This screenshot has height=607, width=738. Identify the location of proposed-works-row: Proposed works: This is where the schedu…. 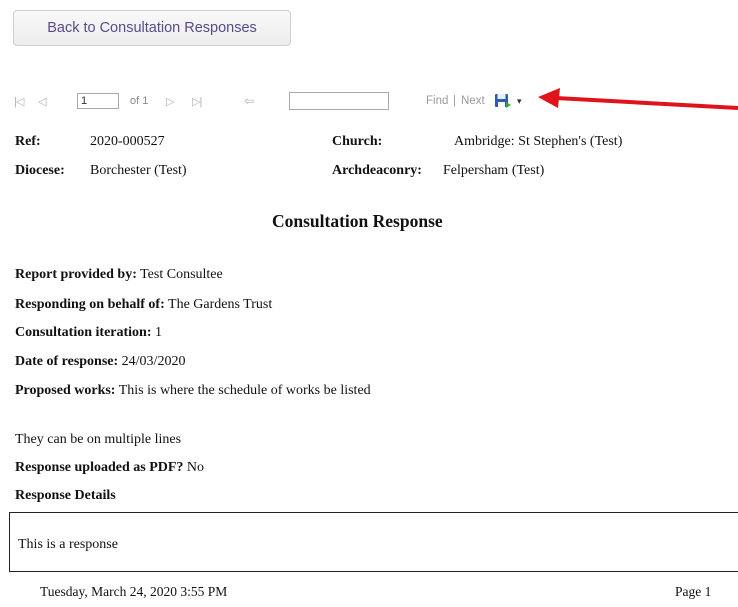
(193, 390).